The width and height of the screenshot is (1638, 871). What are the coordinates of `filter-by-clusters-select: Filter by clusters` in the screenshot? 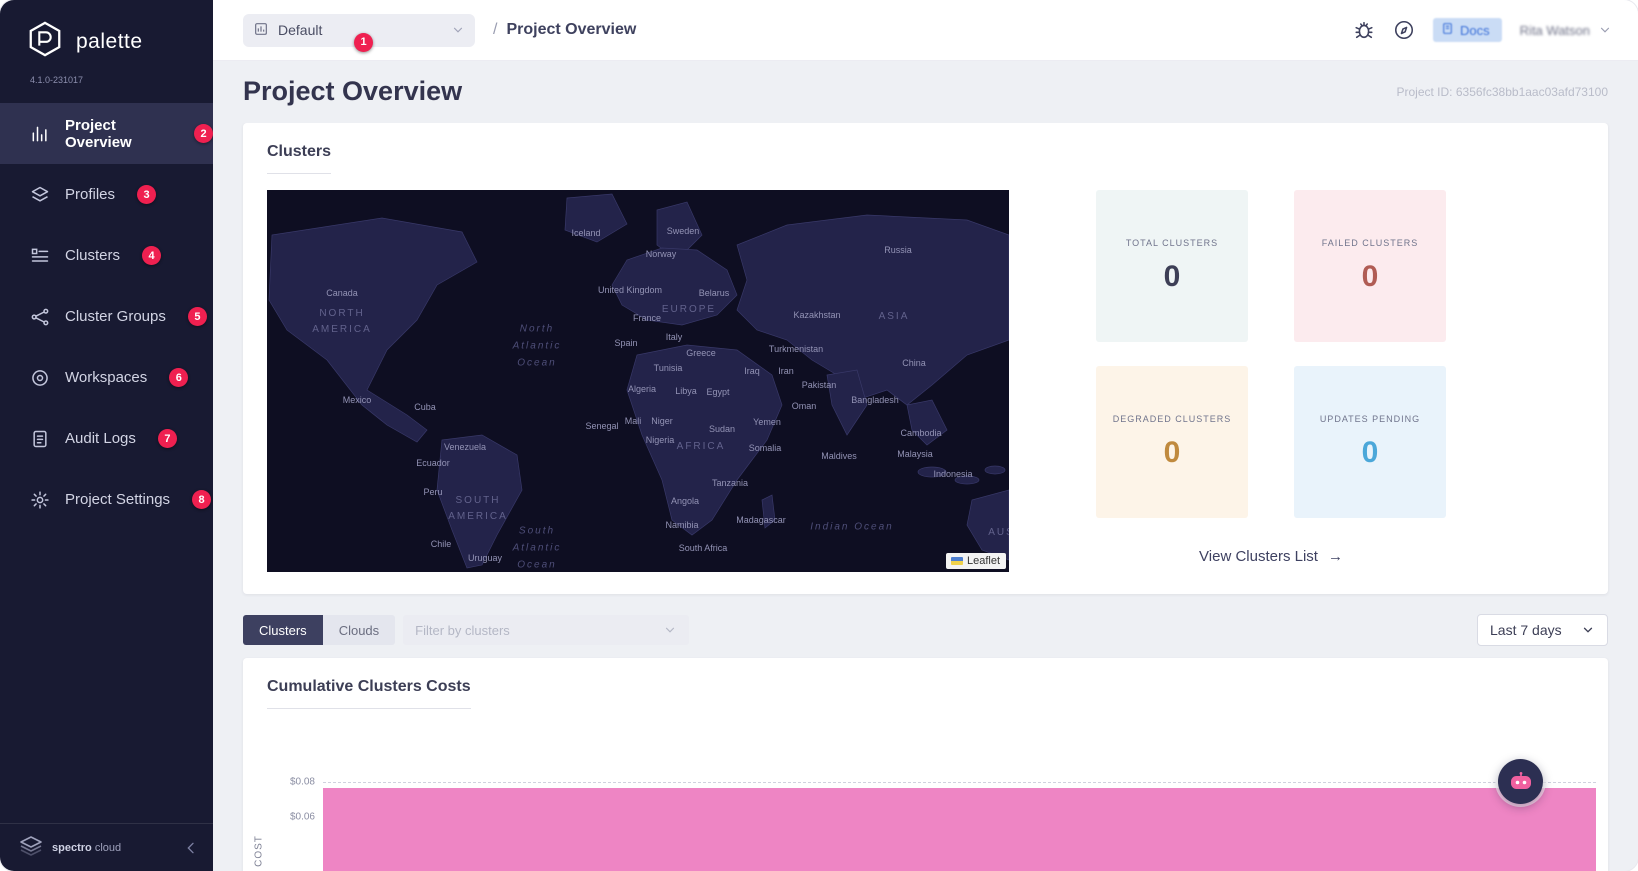 It's located at (546, 630).